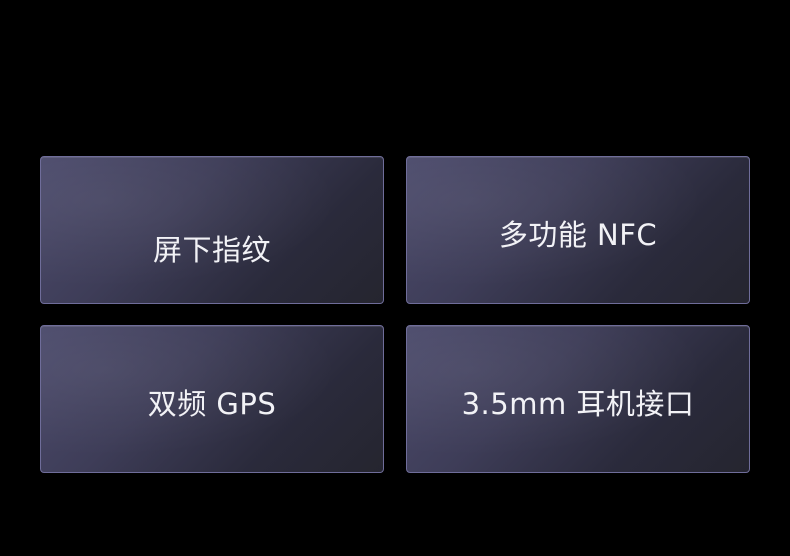  What do you see at coordinates (211, 250) in the screenshot?
I see `feature-label: 屏下指纹` at bounding box center [211, 250].